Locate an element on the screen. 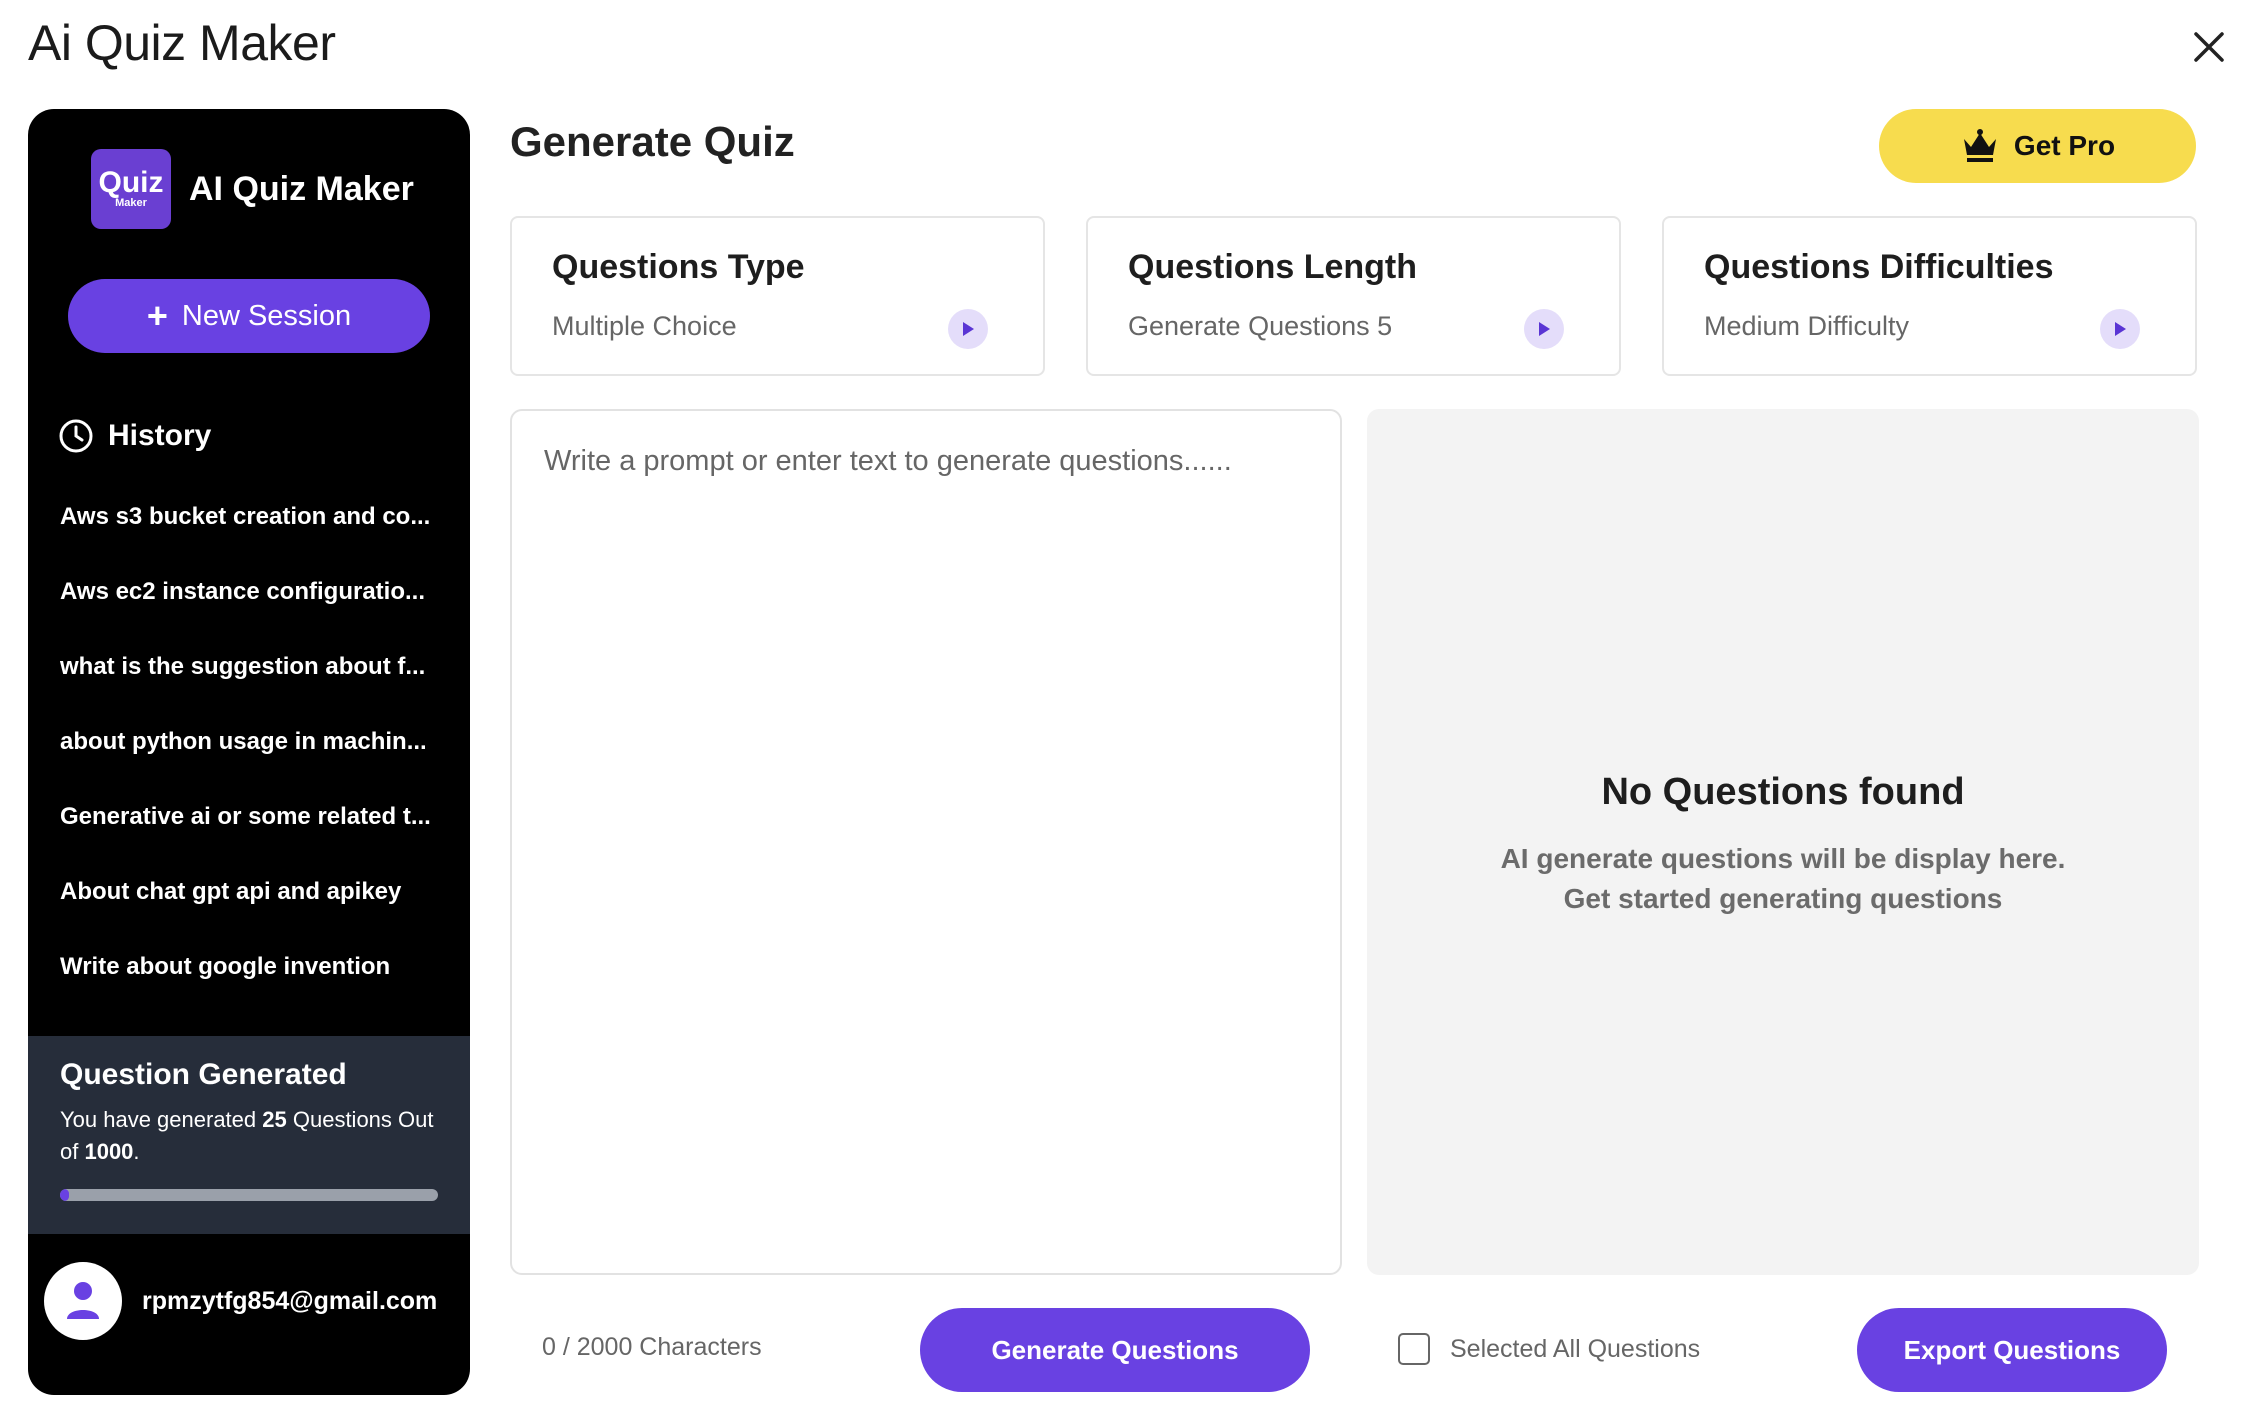 This screenshot has height=1428, width=2252. empty-state-title: No Questions found is located at coordinates (1783, 792).